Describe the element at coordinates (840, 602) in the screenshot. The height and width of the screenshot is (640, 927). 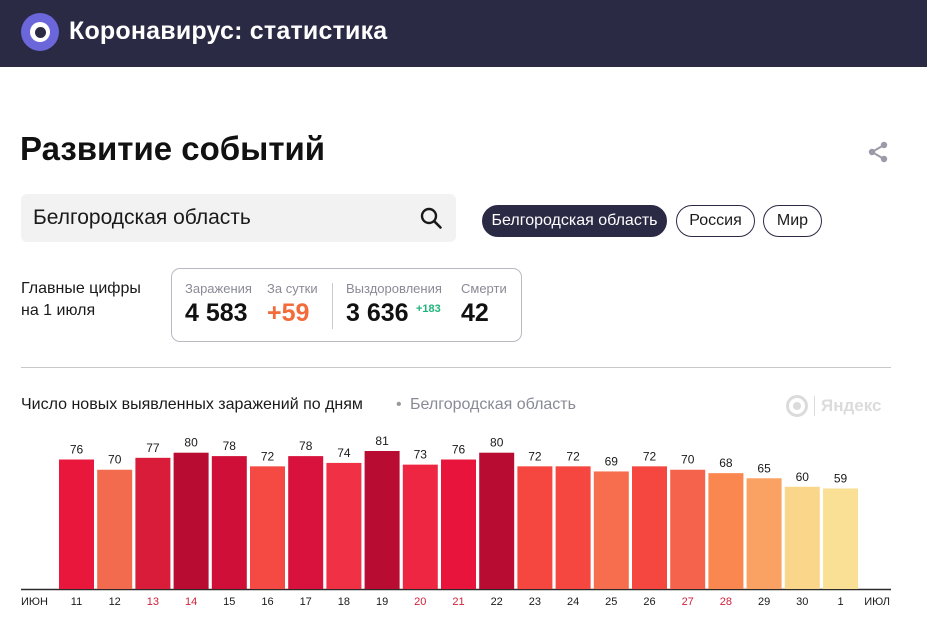
I see `x-tick-label: 1` at that location.